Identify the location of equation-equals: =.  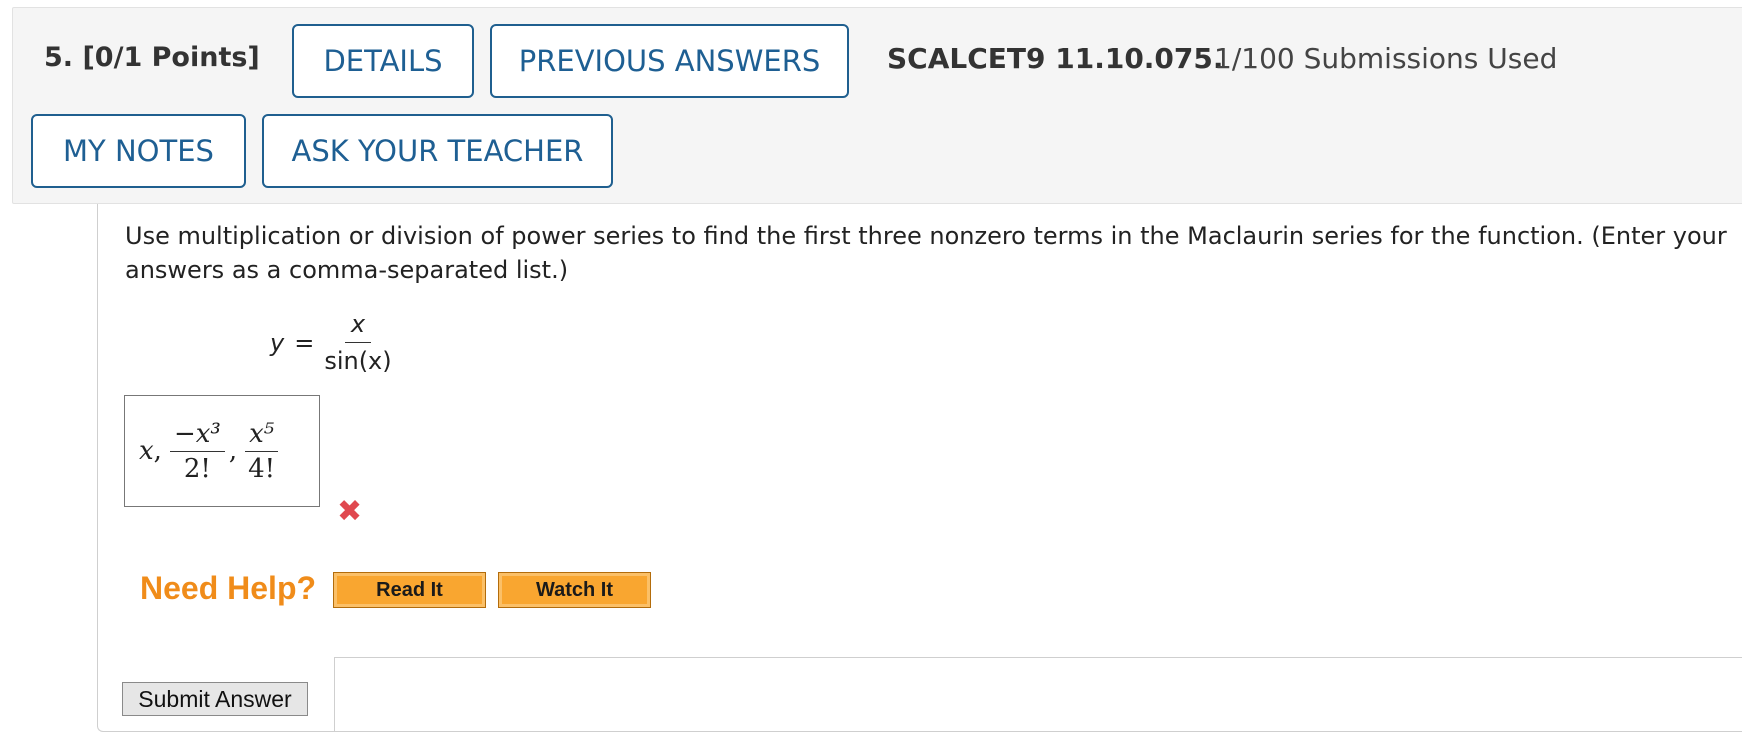
(304, 342).